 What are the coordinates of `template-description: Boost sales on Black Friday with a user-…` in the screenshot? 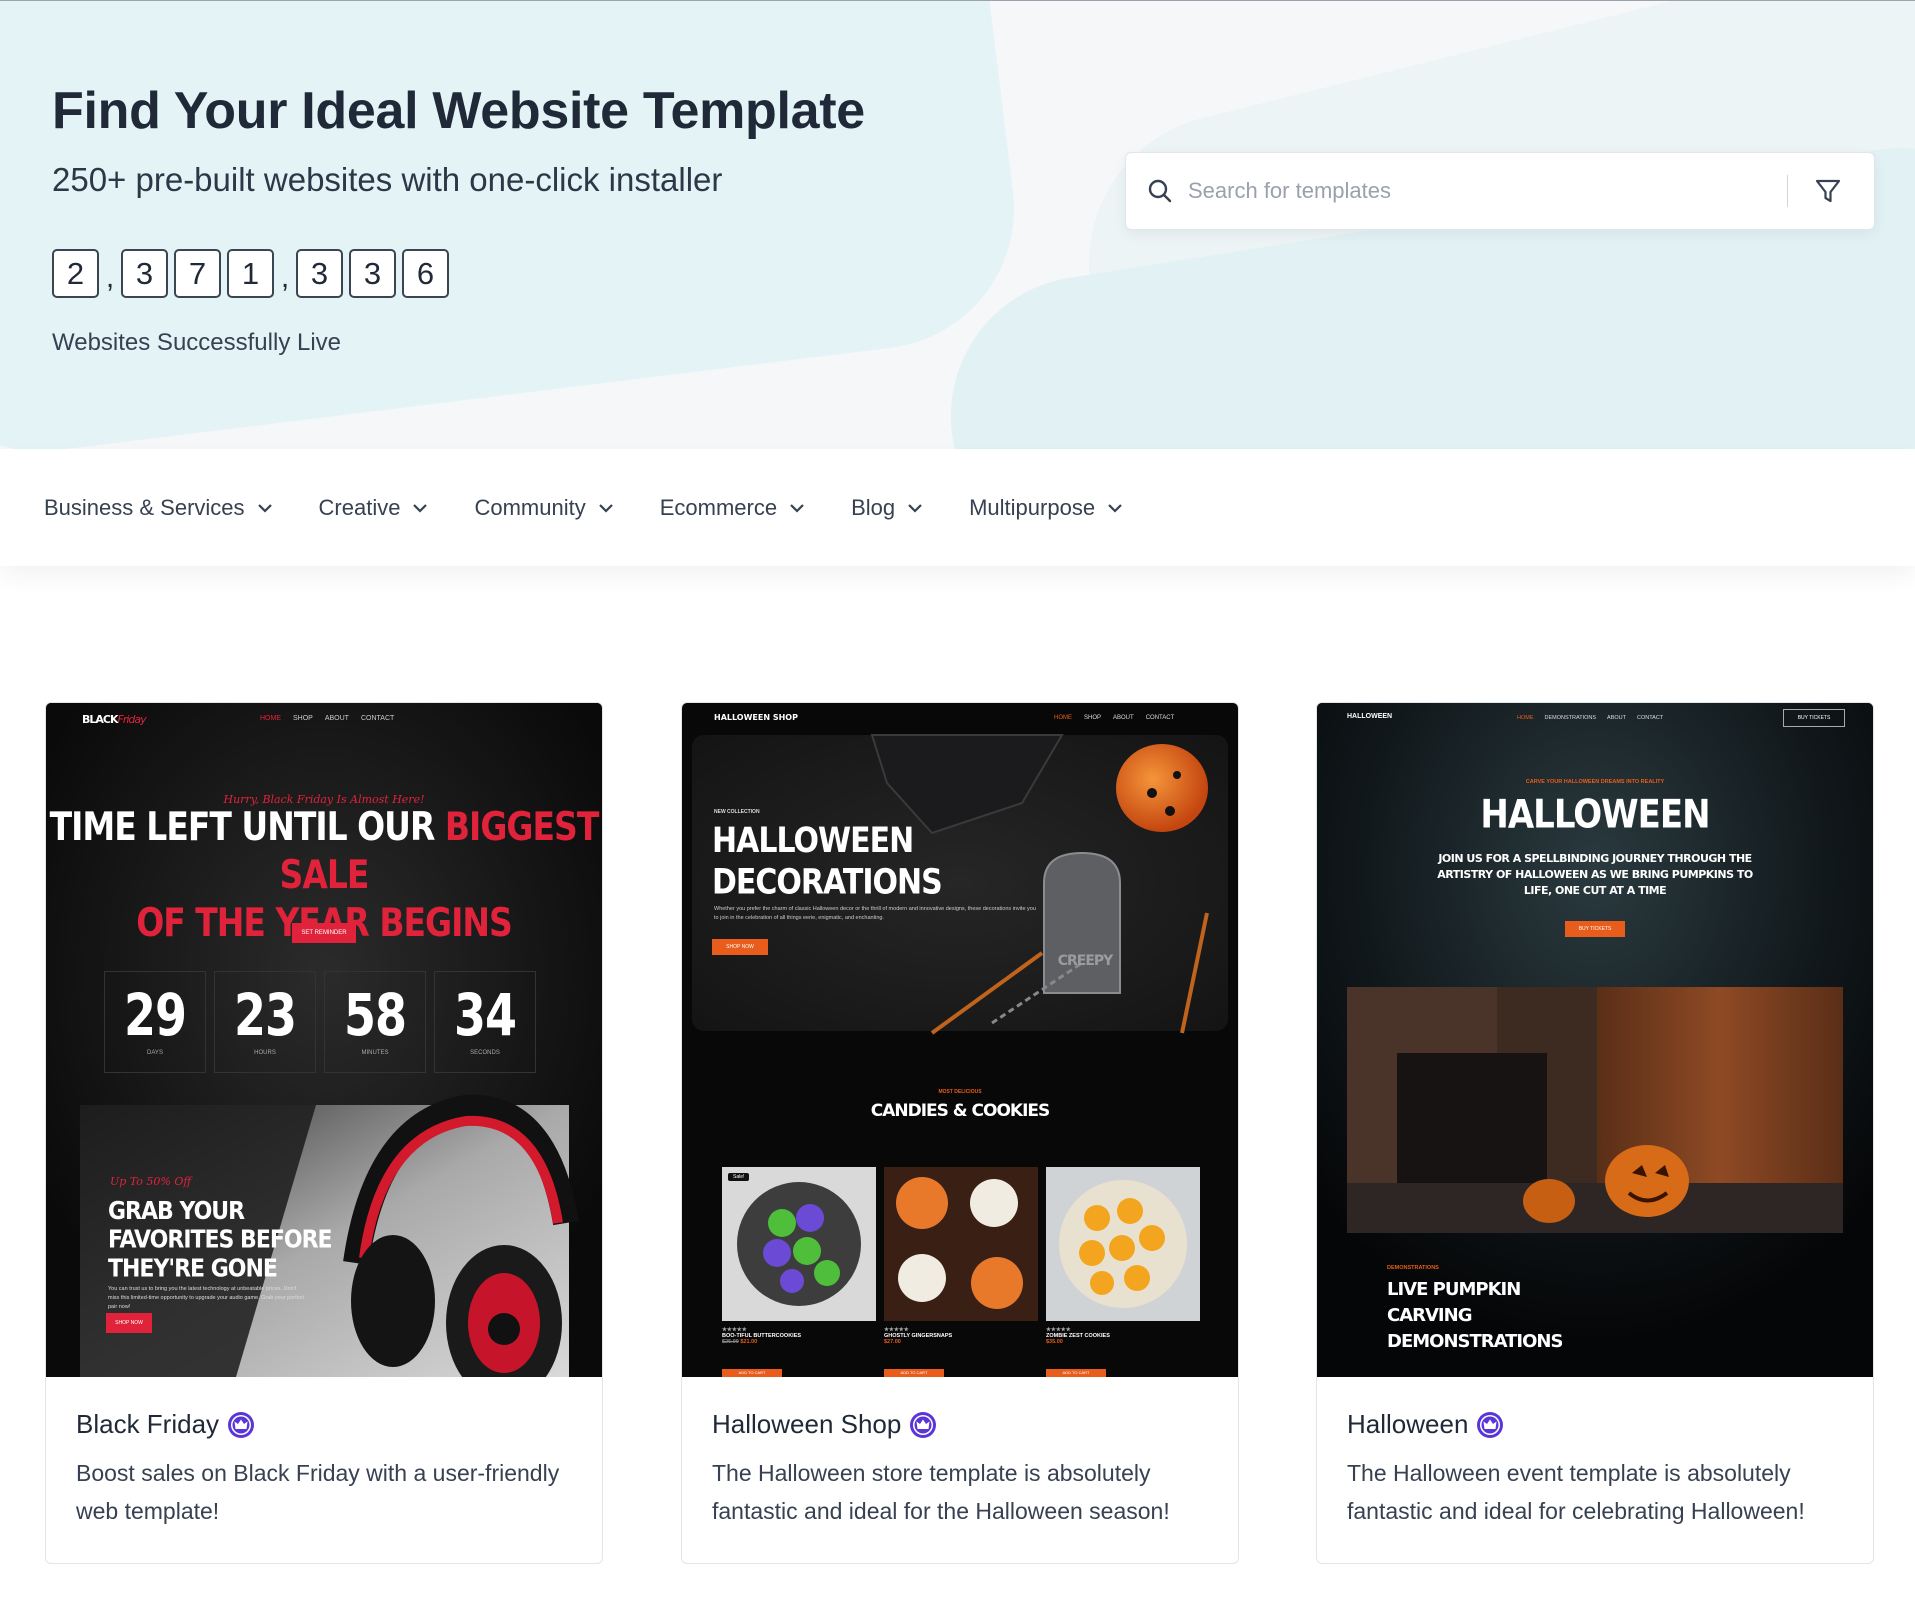 It's located at (318, 1492).